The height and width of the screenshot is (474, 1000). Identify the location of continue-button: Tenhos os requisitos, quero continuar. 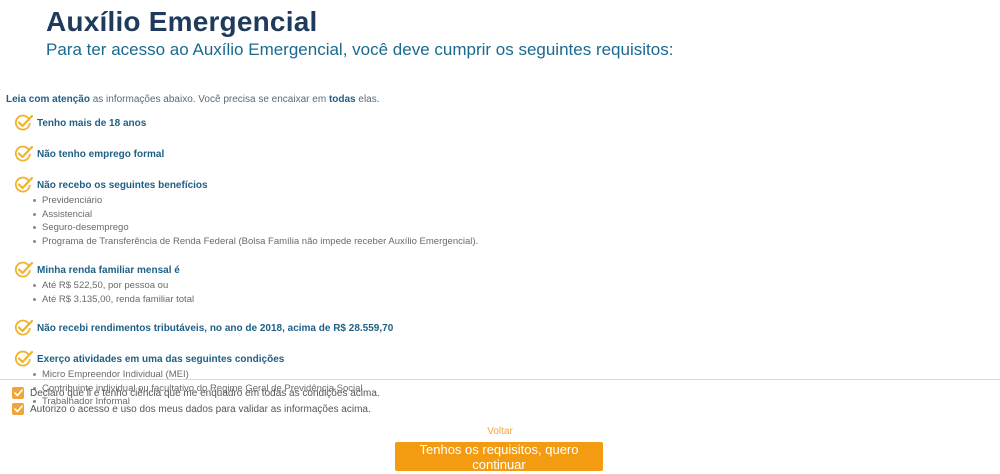
(499, 457).